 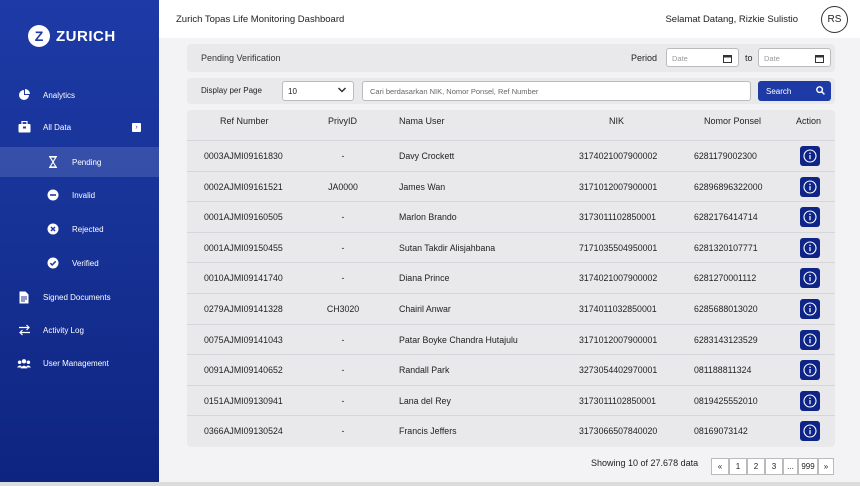 I want to click on search-icon, so click(x=820, y=91).